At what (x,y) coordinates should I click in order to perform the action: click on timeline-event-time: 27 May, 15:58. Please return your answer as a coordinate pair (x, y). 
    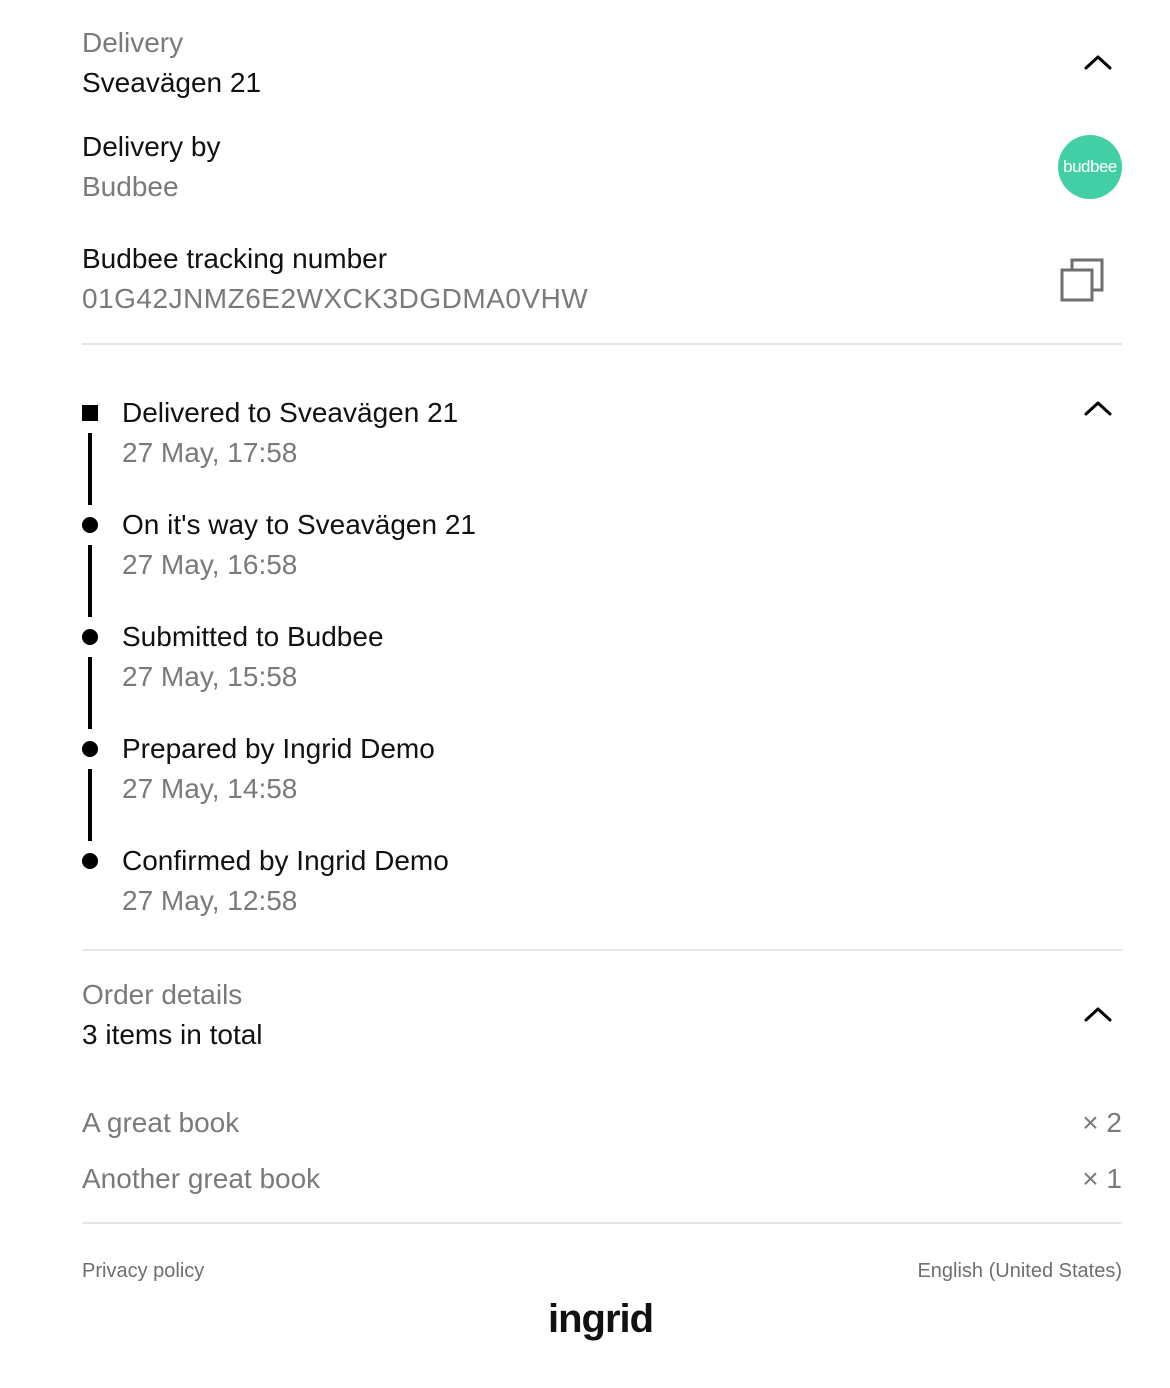
    Looking at the image, I should click on (210, 676).